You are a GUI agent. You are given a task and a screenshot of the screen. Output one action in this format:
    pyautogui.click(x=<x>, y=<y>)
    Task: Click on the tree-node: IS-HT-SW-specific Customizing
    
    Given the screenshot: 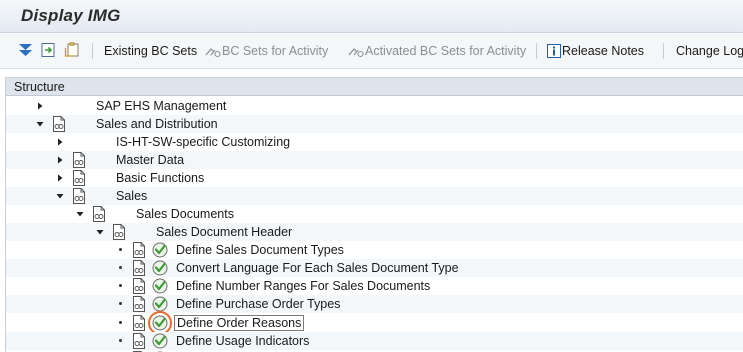 What is the action you would take?
    pyautogui.click(x=374, y=142)
    